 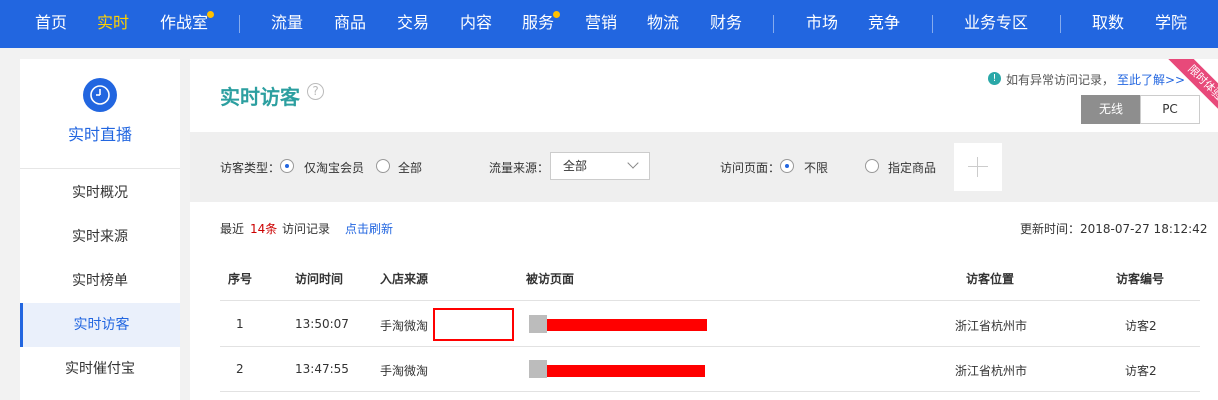 What do you see at coordinates (410, 168) in the screenshot?
I see `visitor-type-all-label: 全部` at bounding box center [410, 168].